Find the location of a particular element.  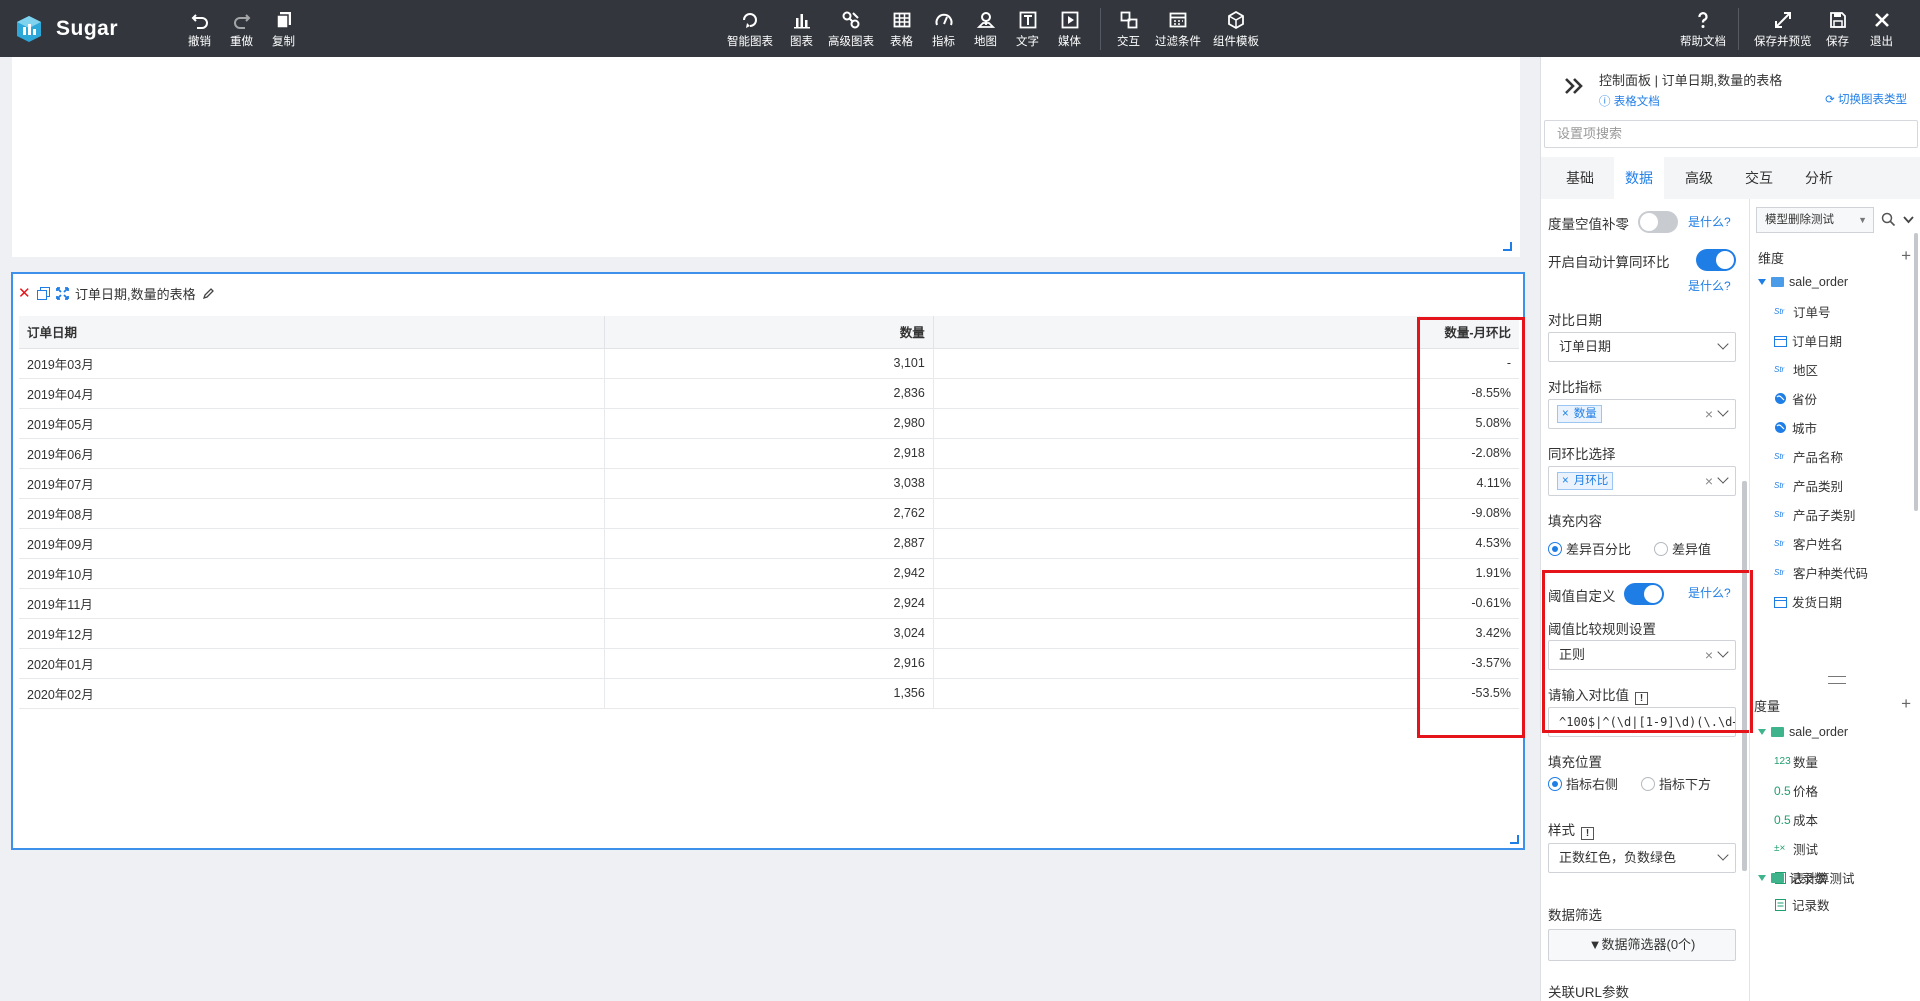

dimension-field: Str 地区 is located at coordinates (1796, 369).